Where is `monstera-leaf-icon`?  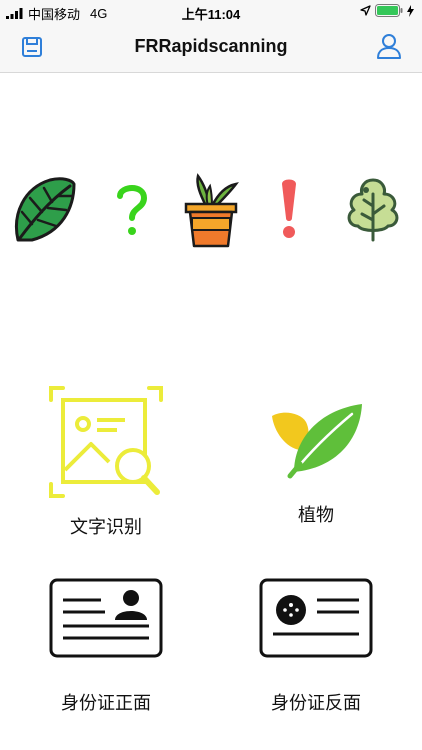 monstera-leaf-icon is located at coordinates (44, 212).